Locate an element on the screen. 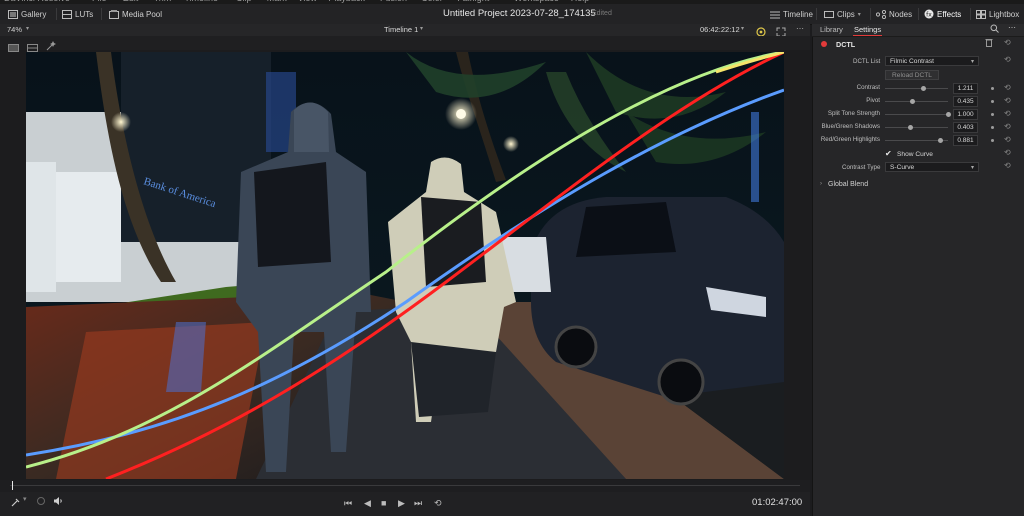 The image size is (1024, 516). zoom-level: 74% is located at coordinates (14, 29).